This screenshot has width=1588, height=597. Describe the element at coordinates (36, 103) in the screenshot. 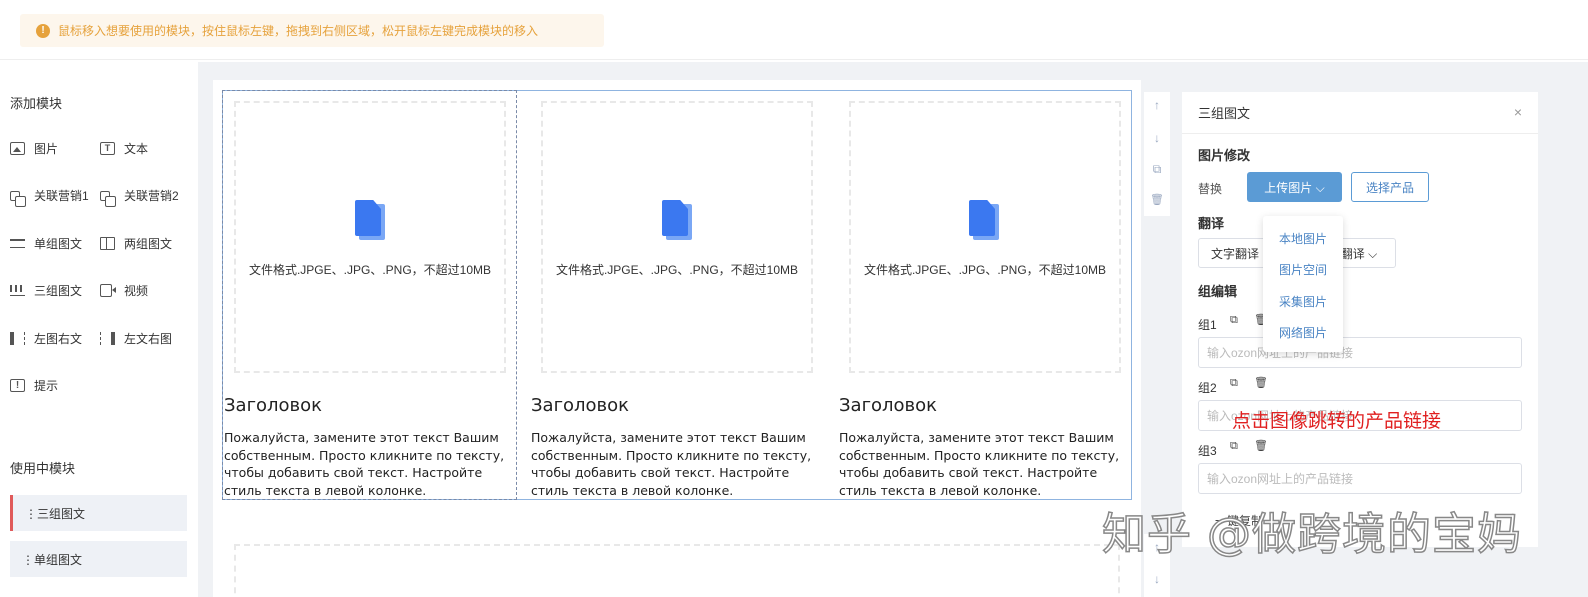

I see `add-module-title: 添加模块` at that location.